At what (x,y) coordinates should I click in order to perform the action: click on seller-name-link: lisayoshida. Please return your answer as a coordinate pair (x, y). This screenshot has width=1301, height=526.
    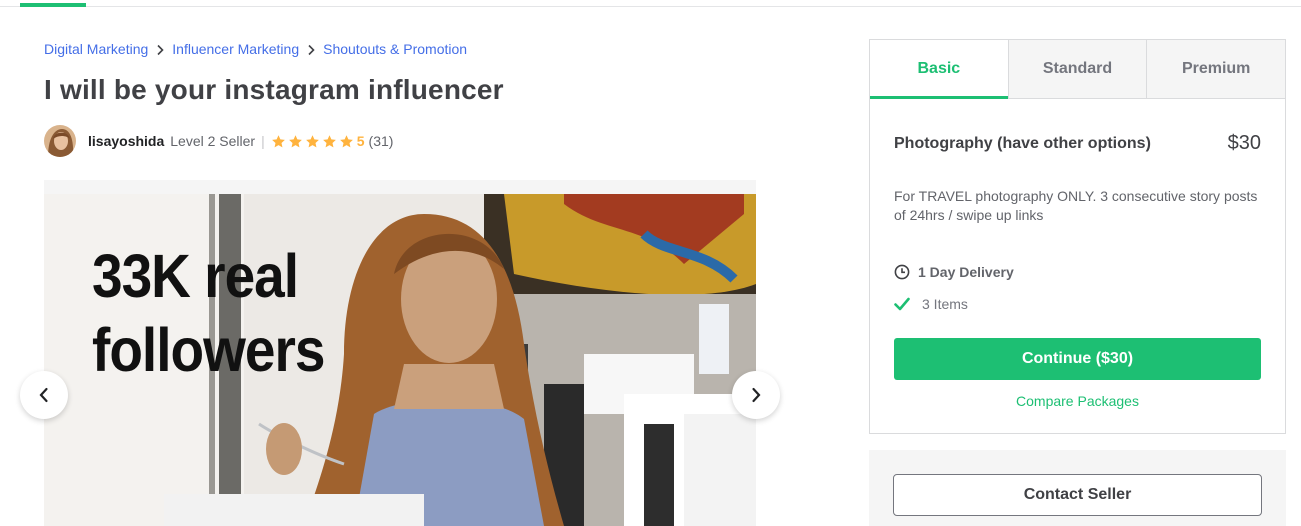
    Looking at the image, I should click on (126, 141).